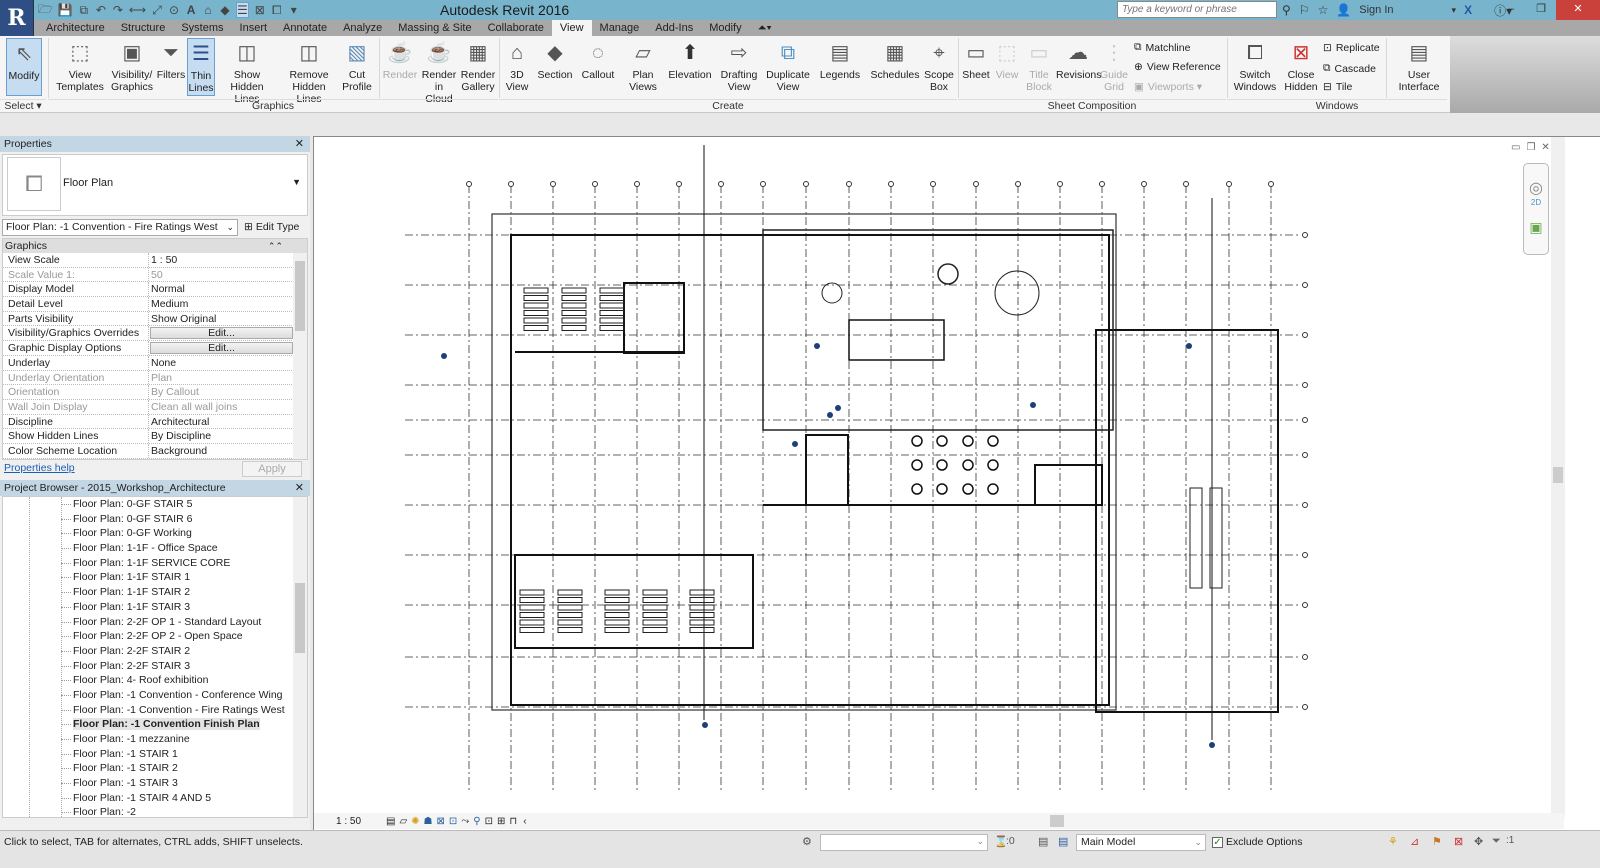  What do you see at coordinates (1168, 87) in the screenshot?
I see `viewports-button: ▣ Viewports ▾` at bounding box center [1168, 87].